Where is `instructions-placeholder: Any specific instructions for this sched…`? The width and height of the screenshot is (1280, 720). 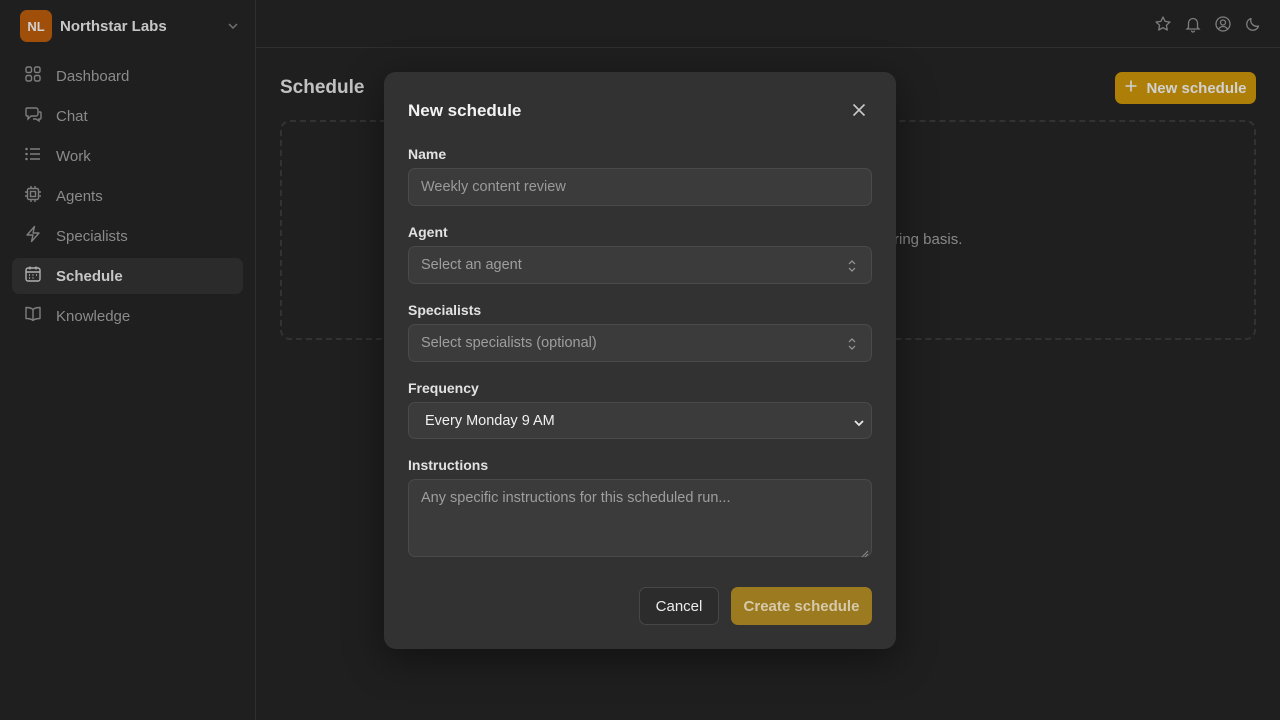
instructions-placeholder: Any specific instructions for this sched… is located at coordinates (576, 498).